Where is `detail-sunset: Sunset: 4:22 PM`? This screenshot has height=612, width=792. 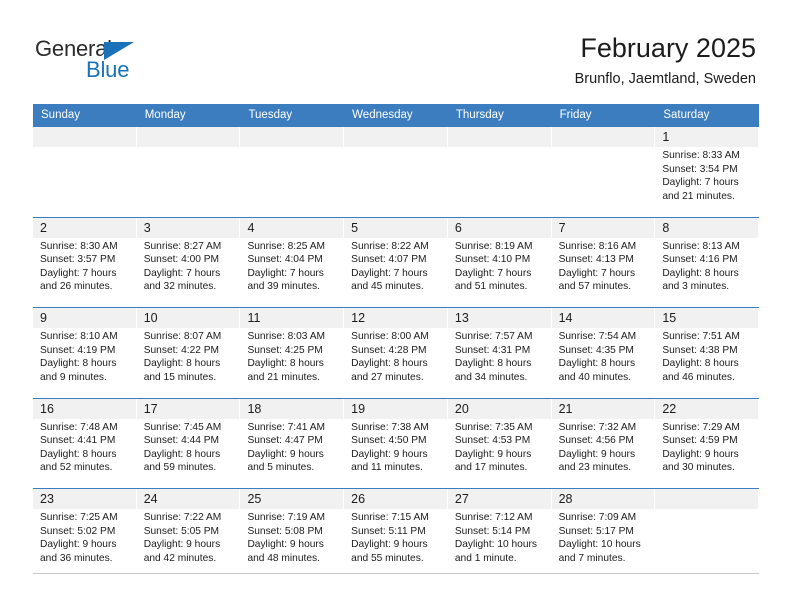 detail-sunset: Sunset: 4:22 PM is located at coordinates (181, 350).